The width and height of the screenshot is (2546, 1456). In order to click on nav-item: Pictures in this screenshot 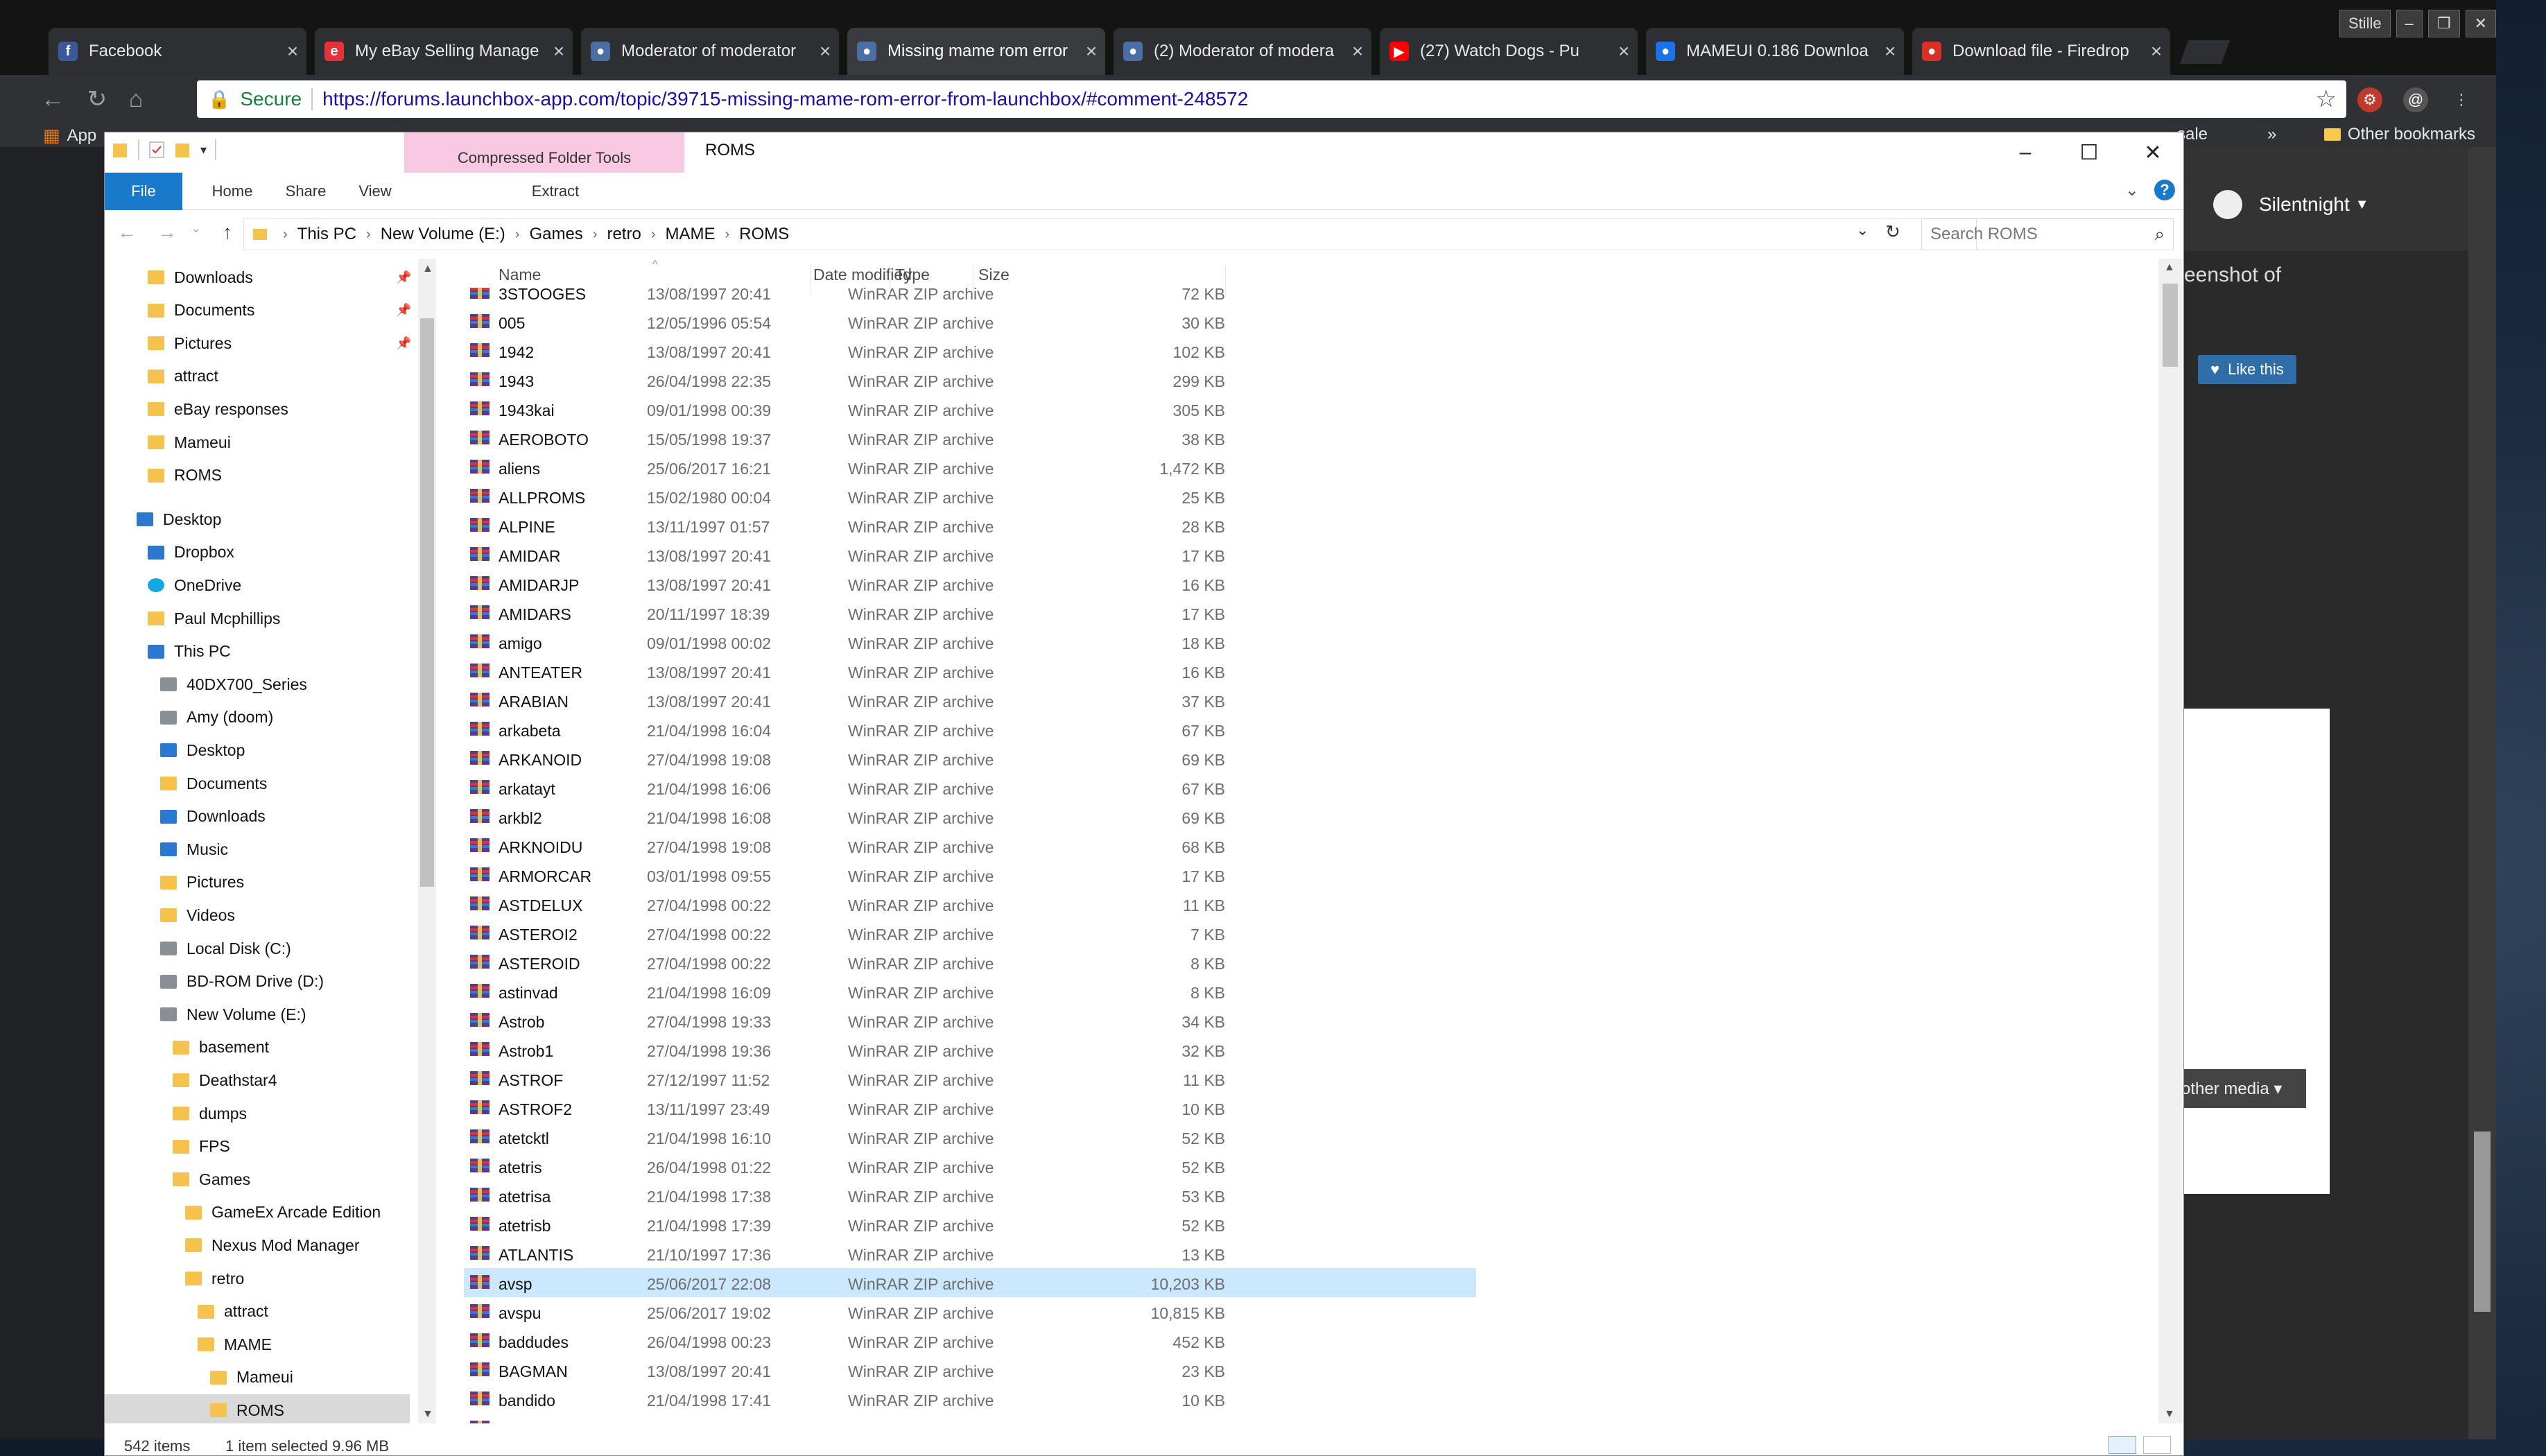, I will do `click(174, 883)`.